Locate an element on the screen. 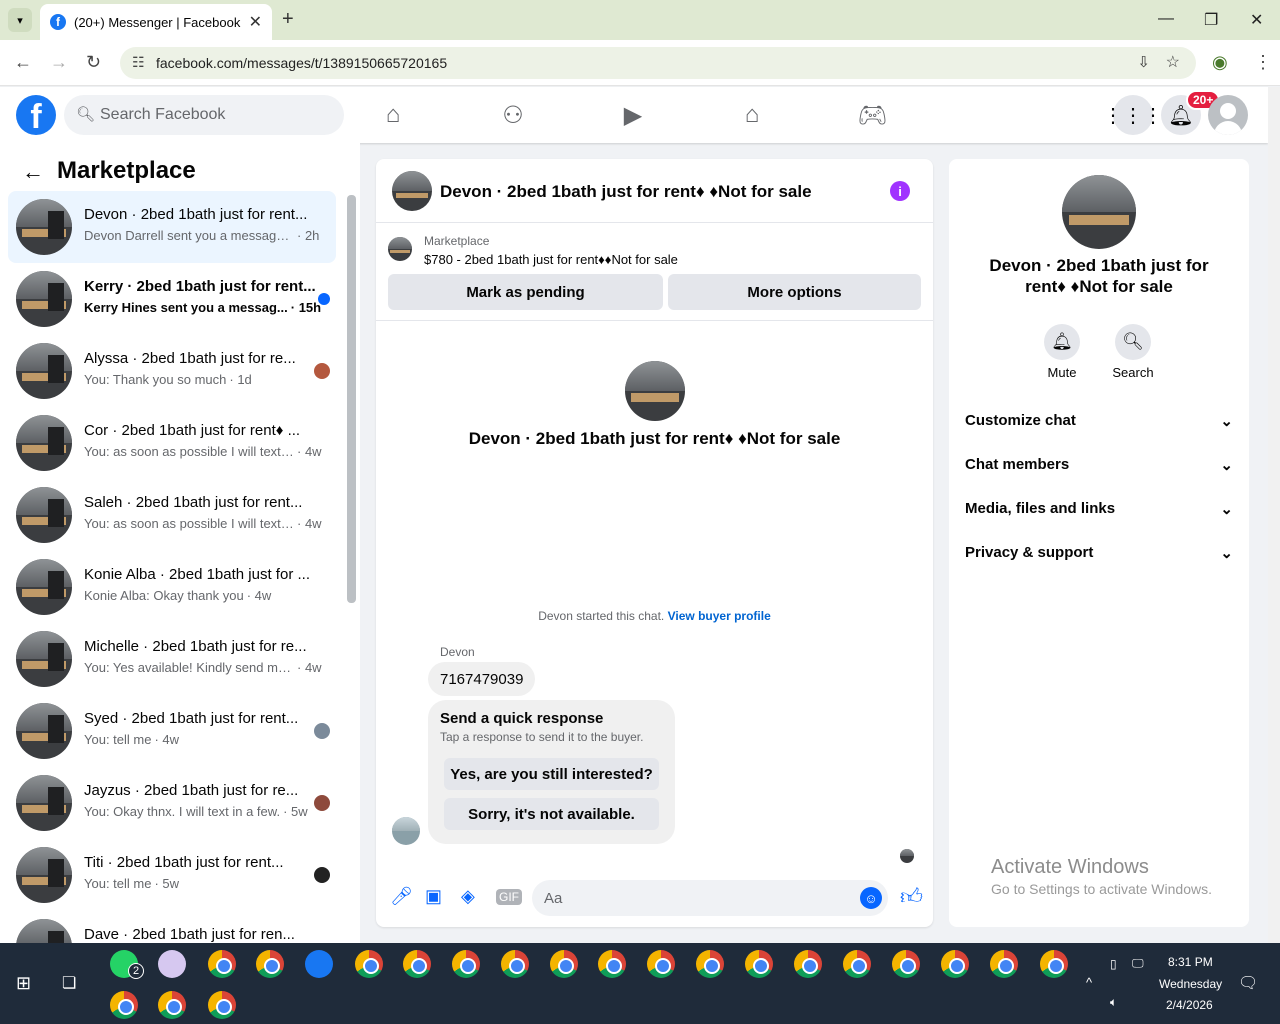 Image resolution: width=1280 pixels, height=1024 pixels. profile-icon: ◉ is located at coordinates (1220, 62).